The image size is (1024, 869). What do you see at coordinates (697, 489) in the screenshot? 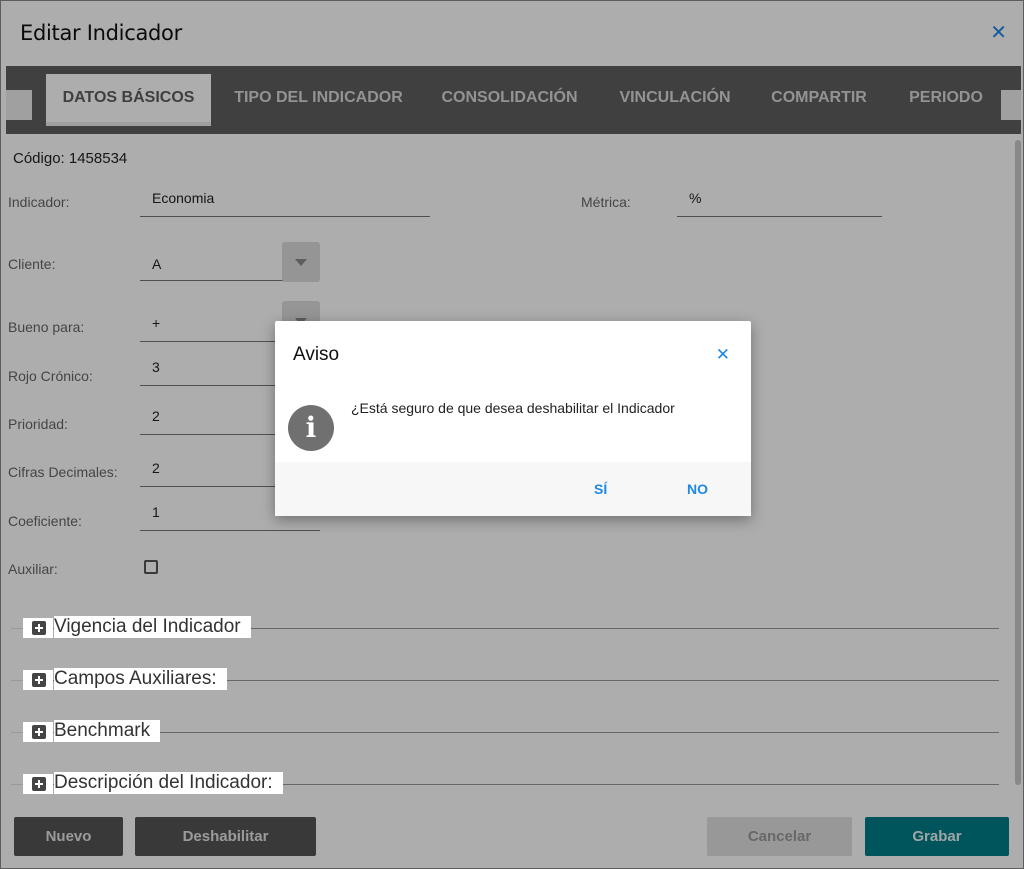
I see `dialog-no-button: NO` at bounding box center [697, 489].